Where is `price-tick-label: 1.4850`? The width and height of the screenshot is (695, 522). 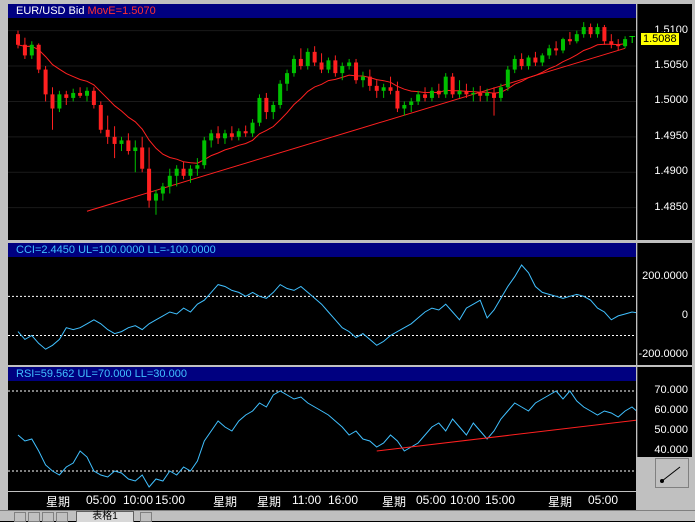
price-tick-label: 1.4850 is located at coordinates (671, 206).